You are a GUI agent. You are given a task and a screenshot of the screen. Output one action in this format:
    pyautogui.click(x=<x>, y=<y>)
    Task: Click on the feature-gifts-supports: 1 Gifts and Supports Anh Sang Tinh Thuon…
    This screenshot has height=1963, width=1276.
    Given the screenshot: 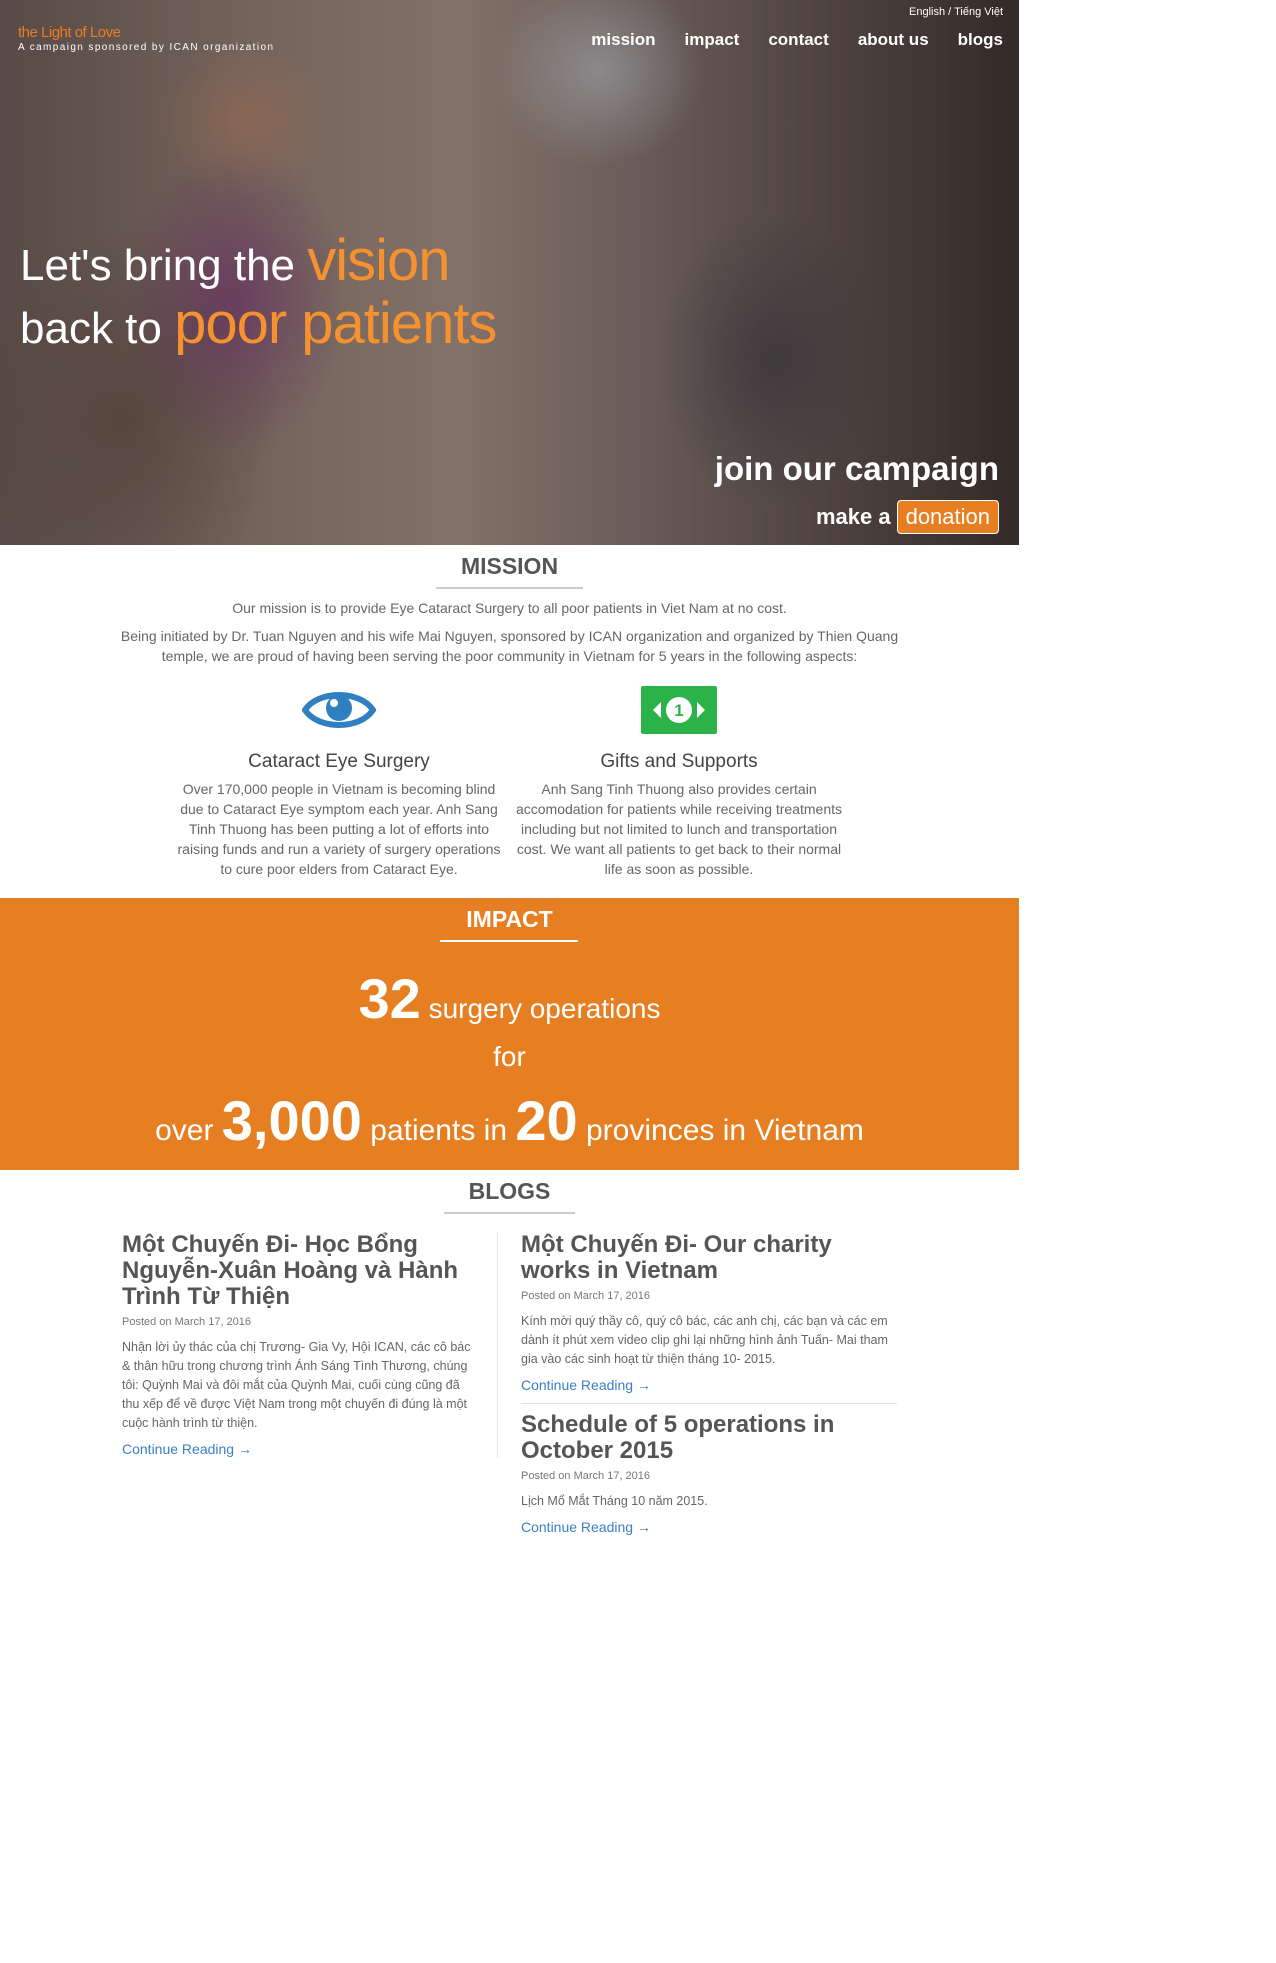 What is the action you would take?
    pyautogui.click(x=679, y=781)
    